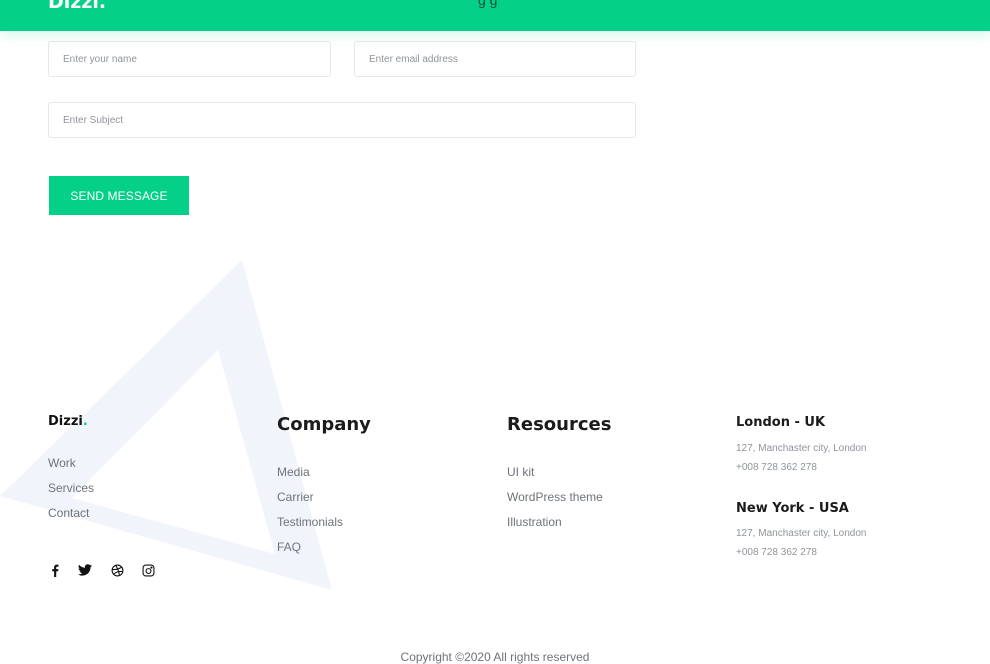  I want to click on footer-link-illustration: Illustration, so click(534, 522).